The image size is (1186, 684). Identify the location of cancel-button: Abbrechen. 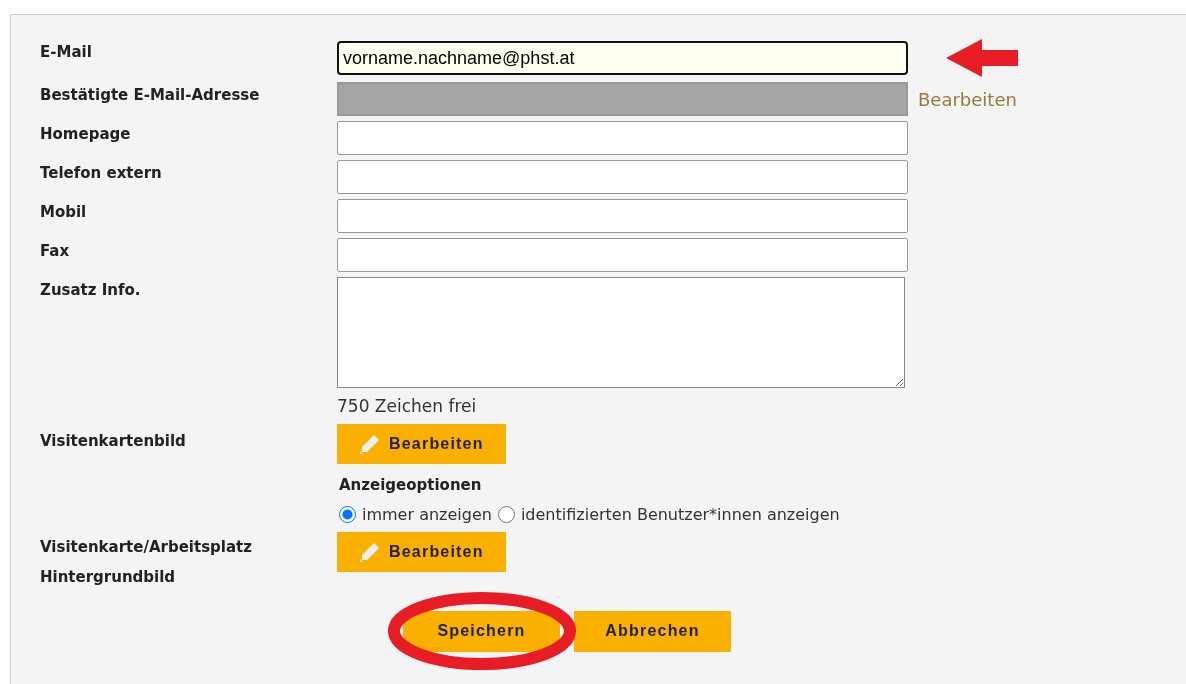
(652, 631).